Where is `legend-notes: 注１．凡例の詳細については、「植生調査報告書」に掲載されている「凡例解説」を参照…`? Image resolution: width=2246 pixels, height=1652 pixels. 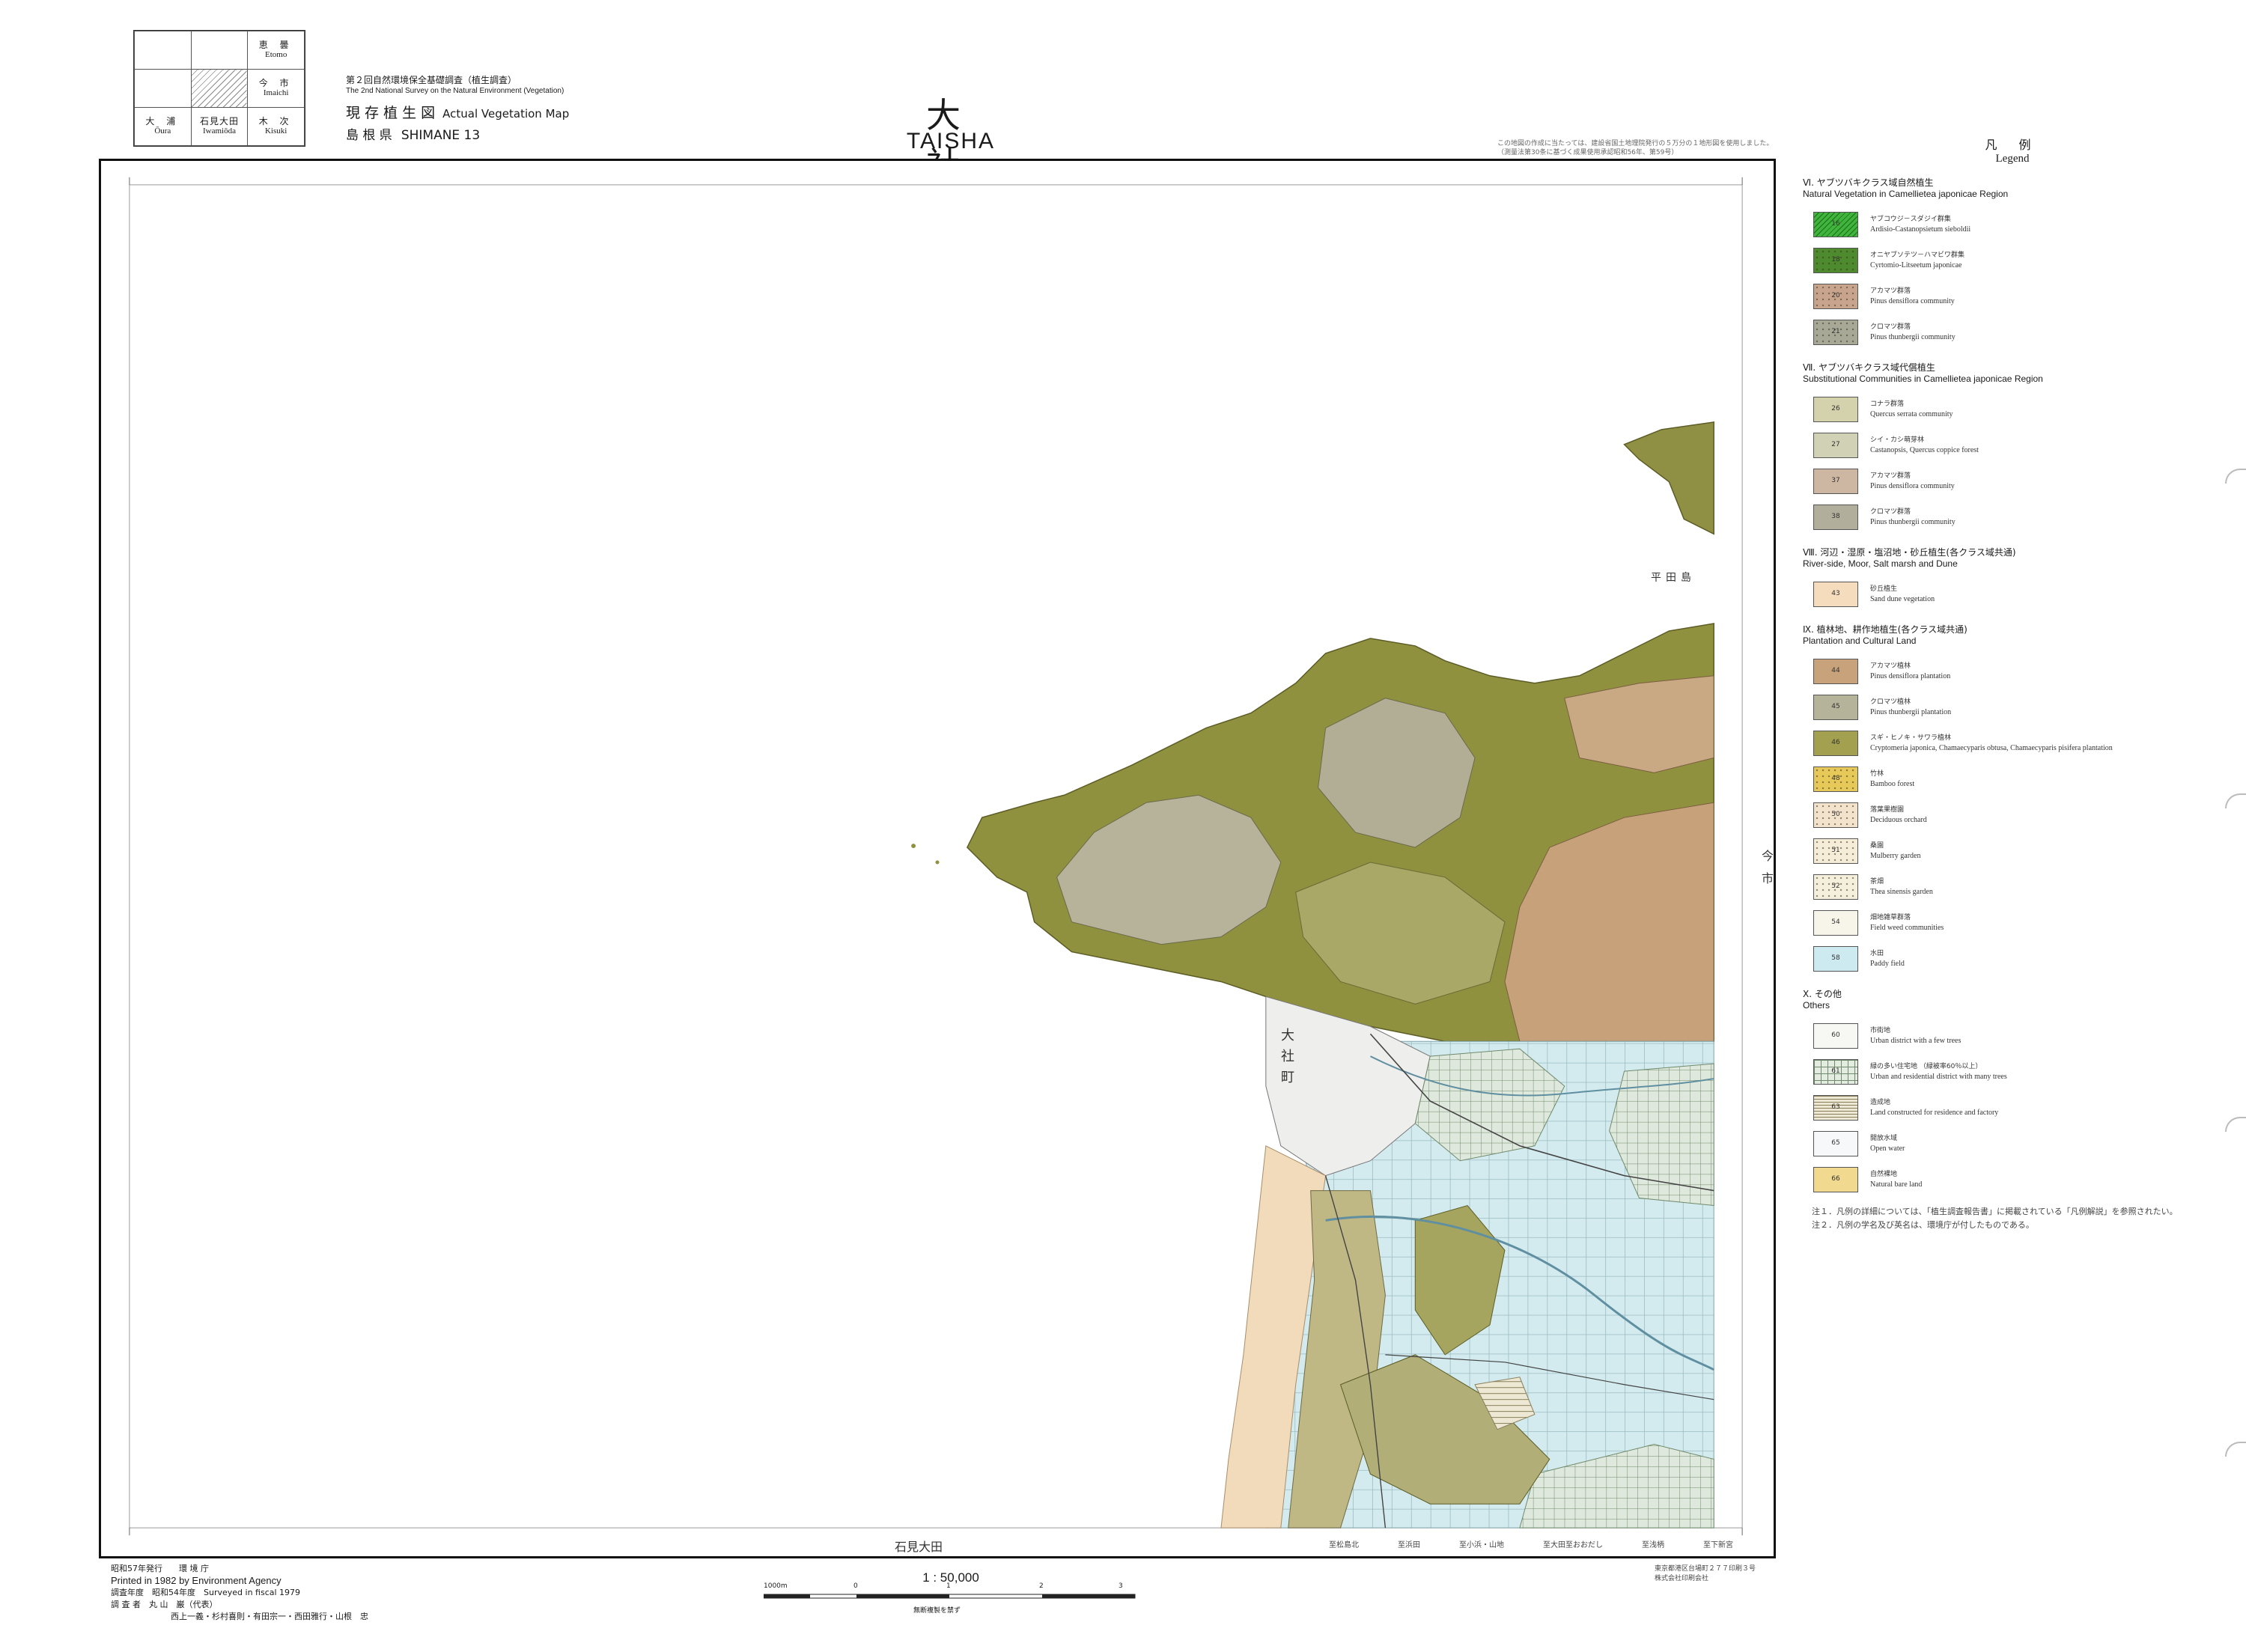 legend-notes: 注１．凡例の詳細については、「植生調査報告書」に掲載されている「凡例解説」を参照… is located at coordinates (2006, 1218).